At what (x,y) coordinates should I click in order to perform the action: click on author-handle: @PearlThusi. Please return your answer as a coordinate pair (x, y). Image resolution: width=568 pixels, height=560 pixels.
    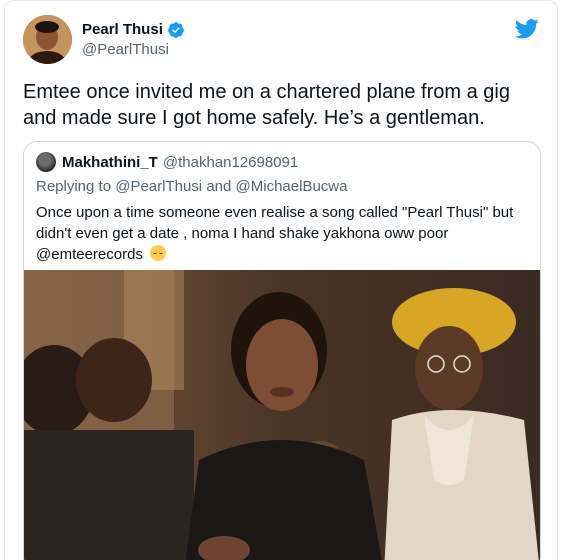
    Looking at the image, I should click on (133, 50).